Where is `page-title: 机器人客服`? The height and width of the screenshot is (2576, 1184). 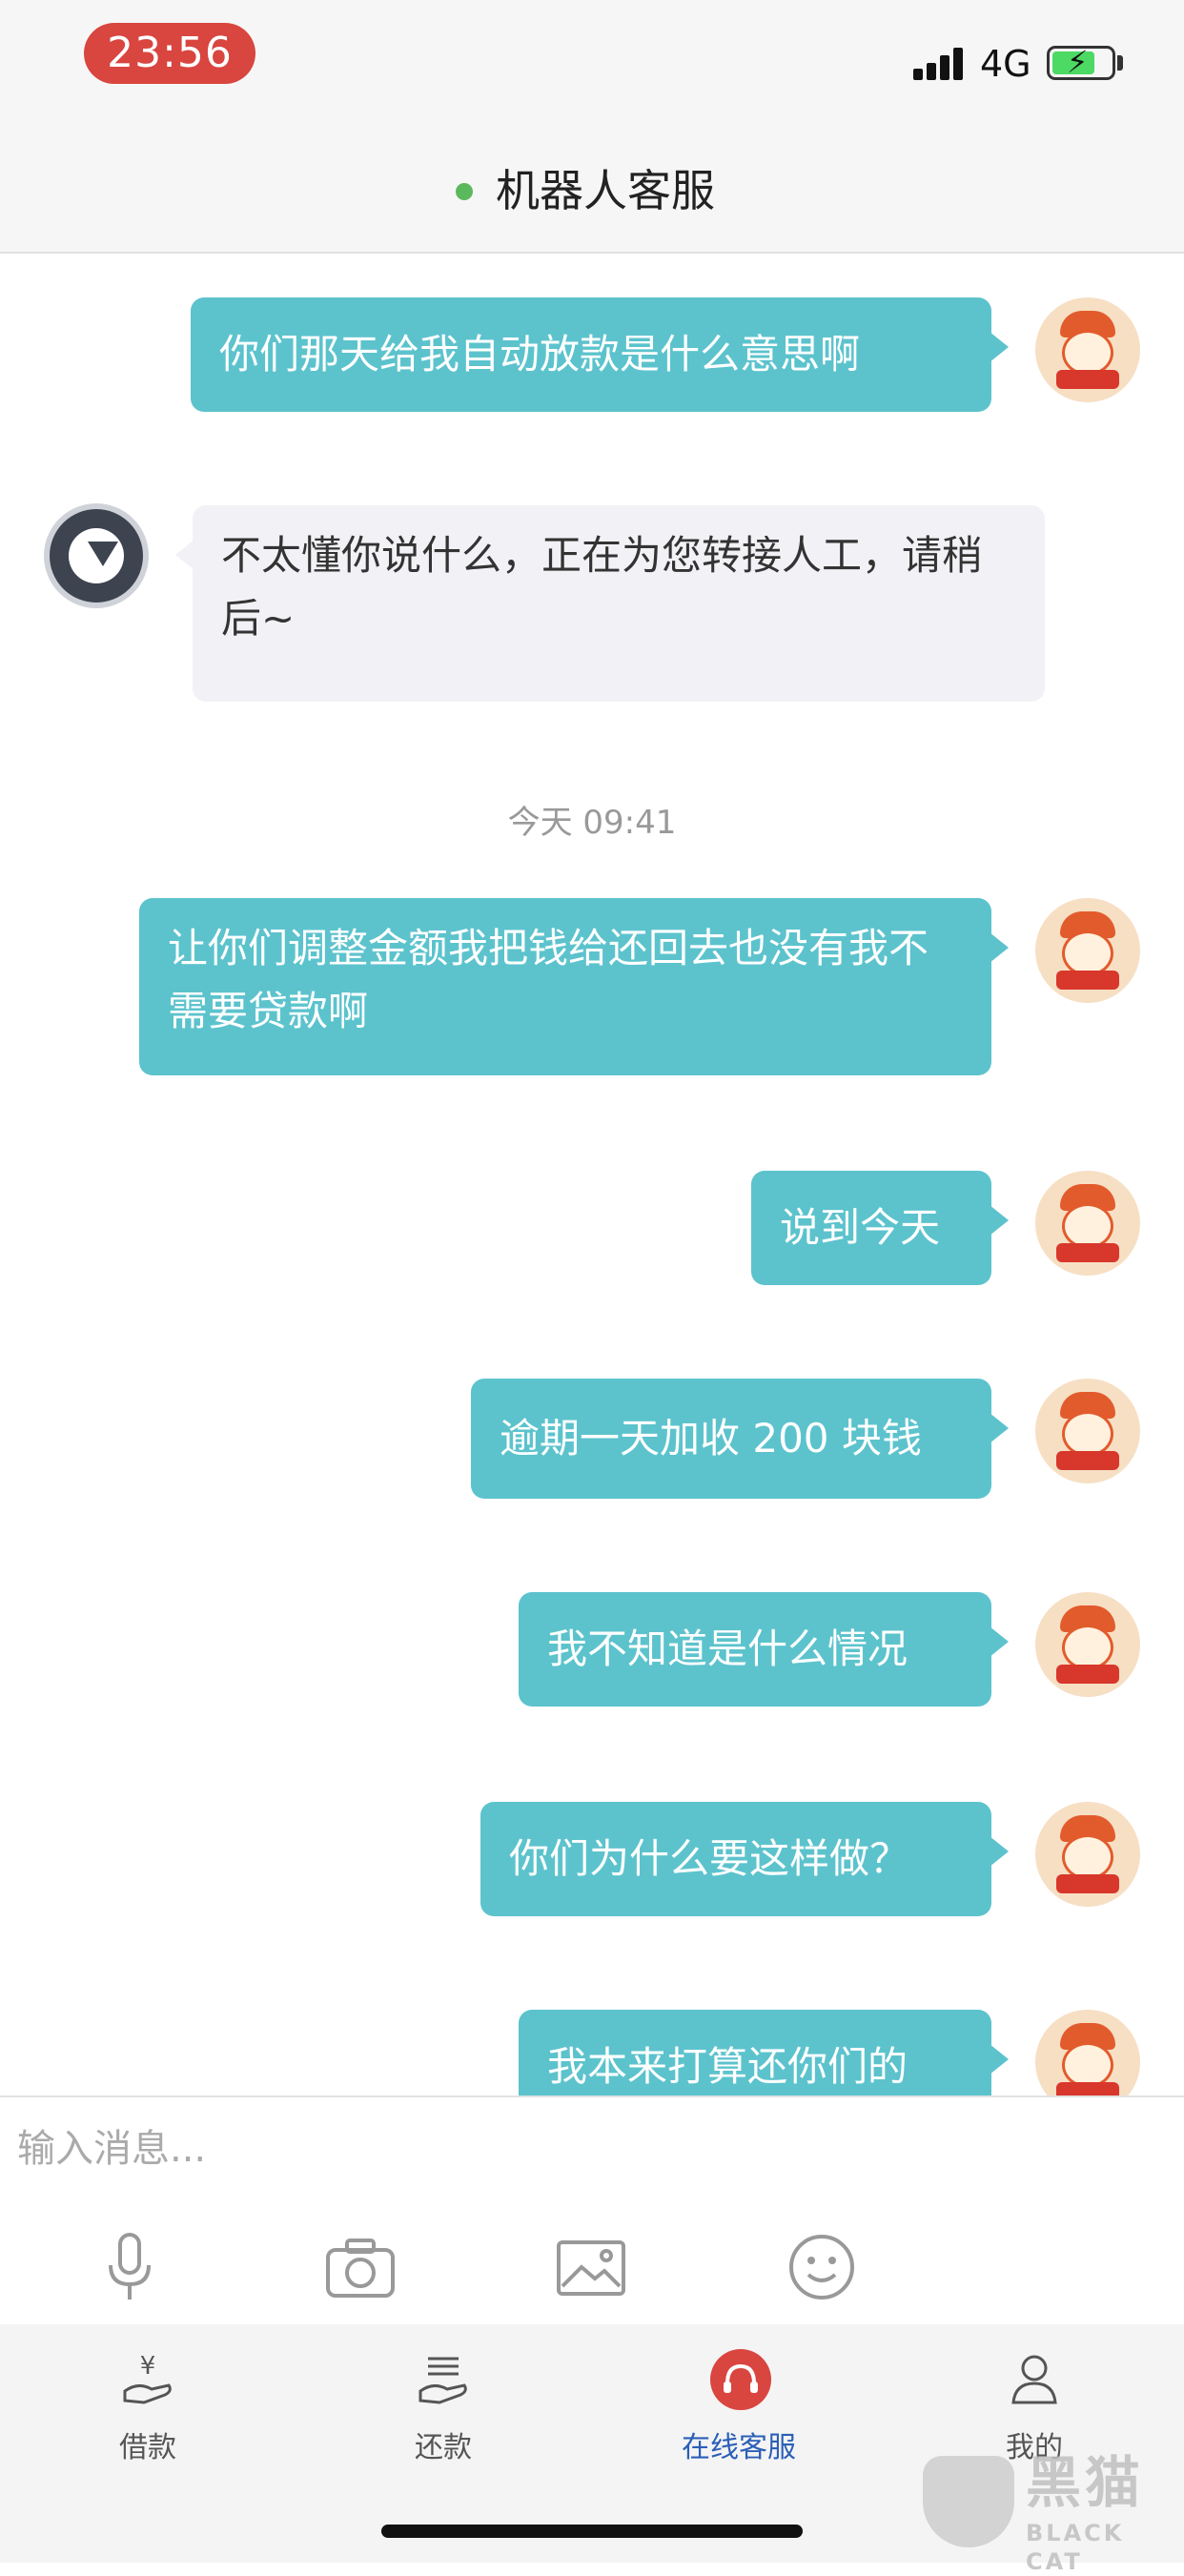
page-title: 机器人客服 is located at coordinates (605, 190).